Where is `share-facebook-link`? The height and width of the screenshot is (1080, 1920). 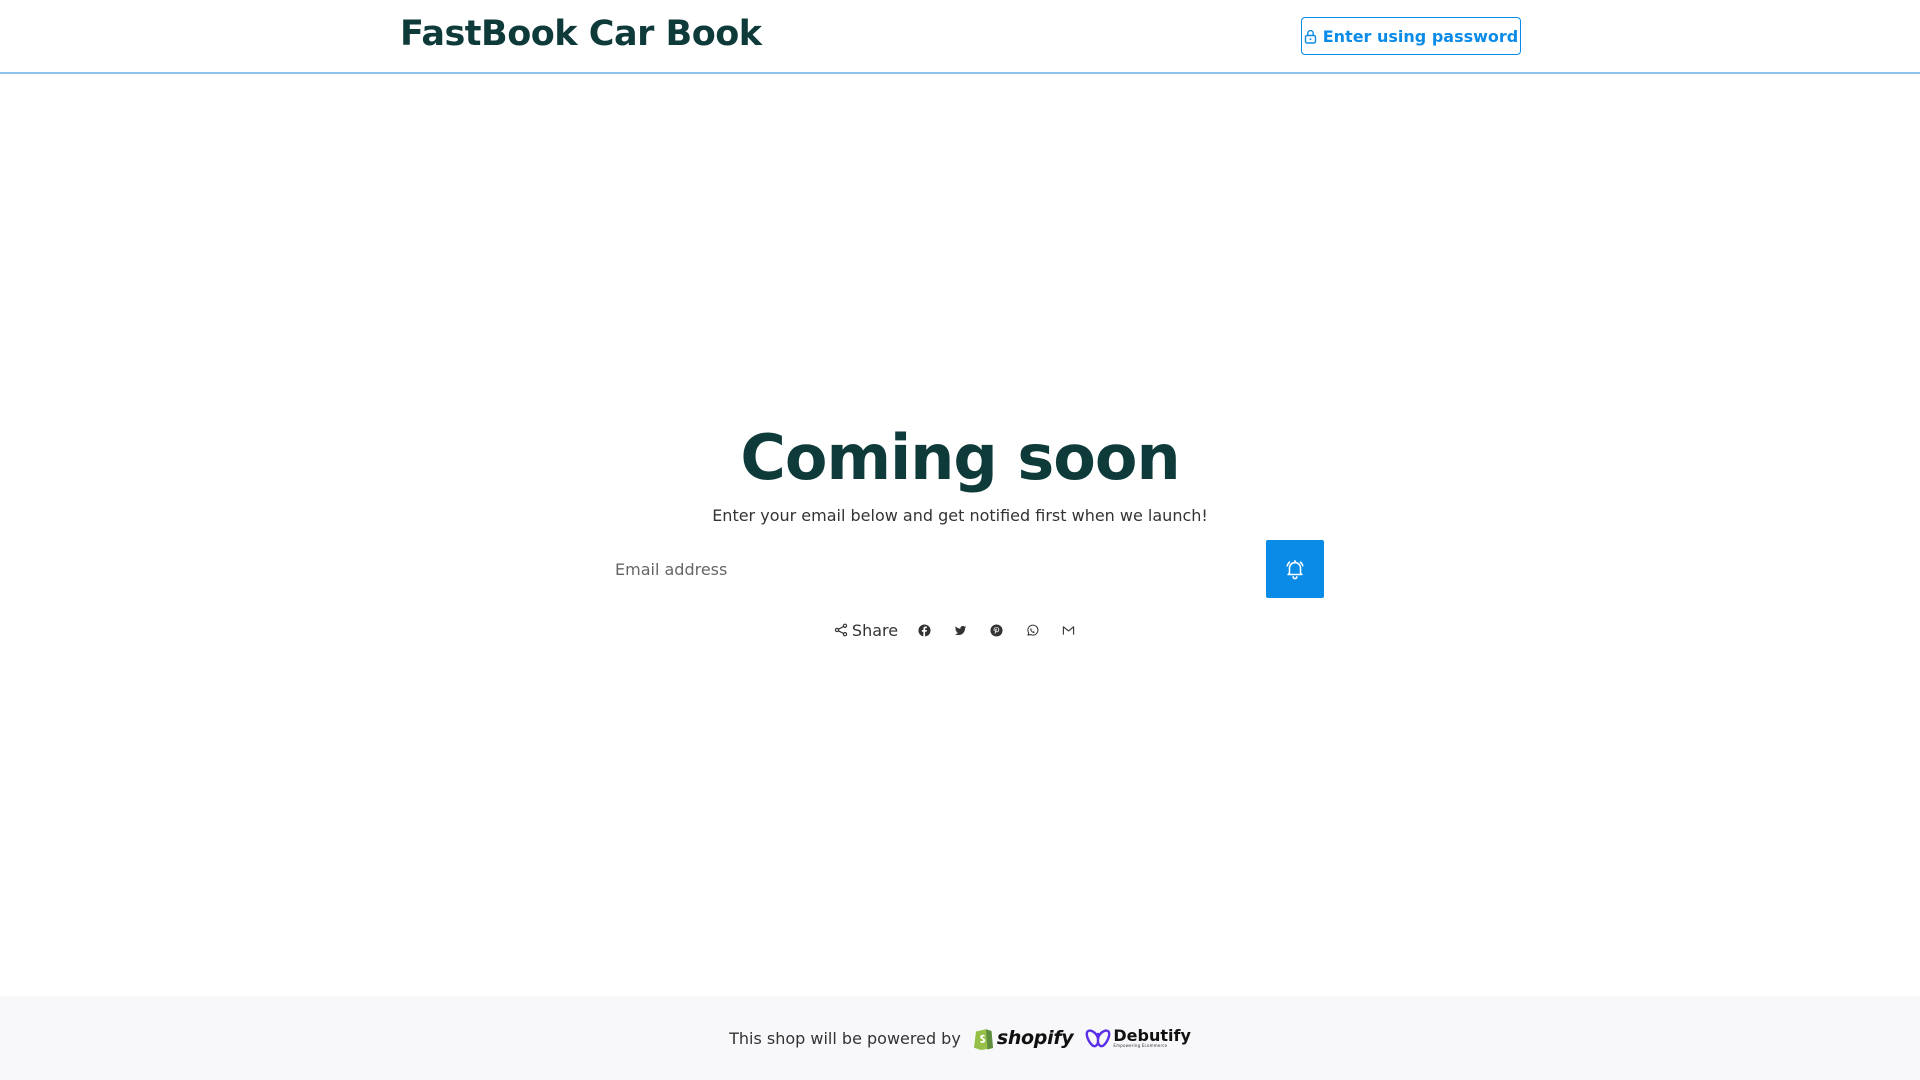
share-facebook-link is located at coordinates (924, 630).